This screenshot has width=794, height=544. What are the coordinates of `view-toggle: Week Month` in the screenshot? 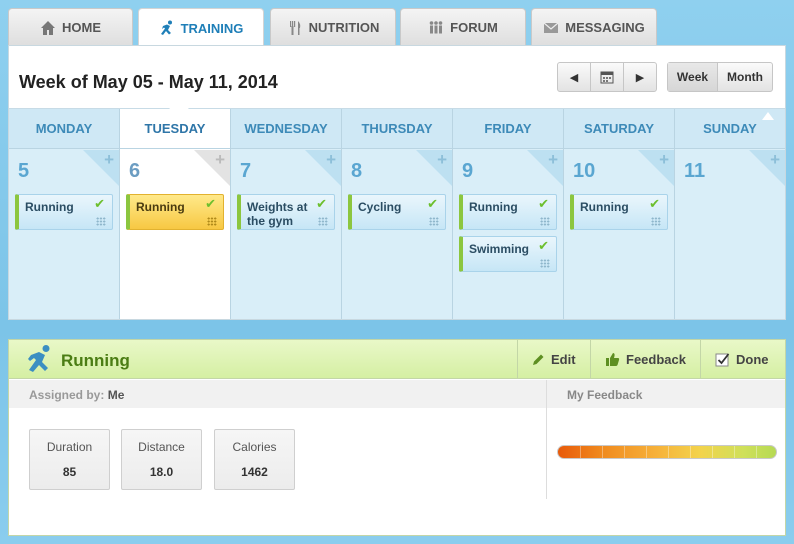 It's located at (720, 77).